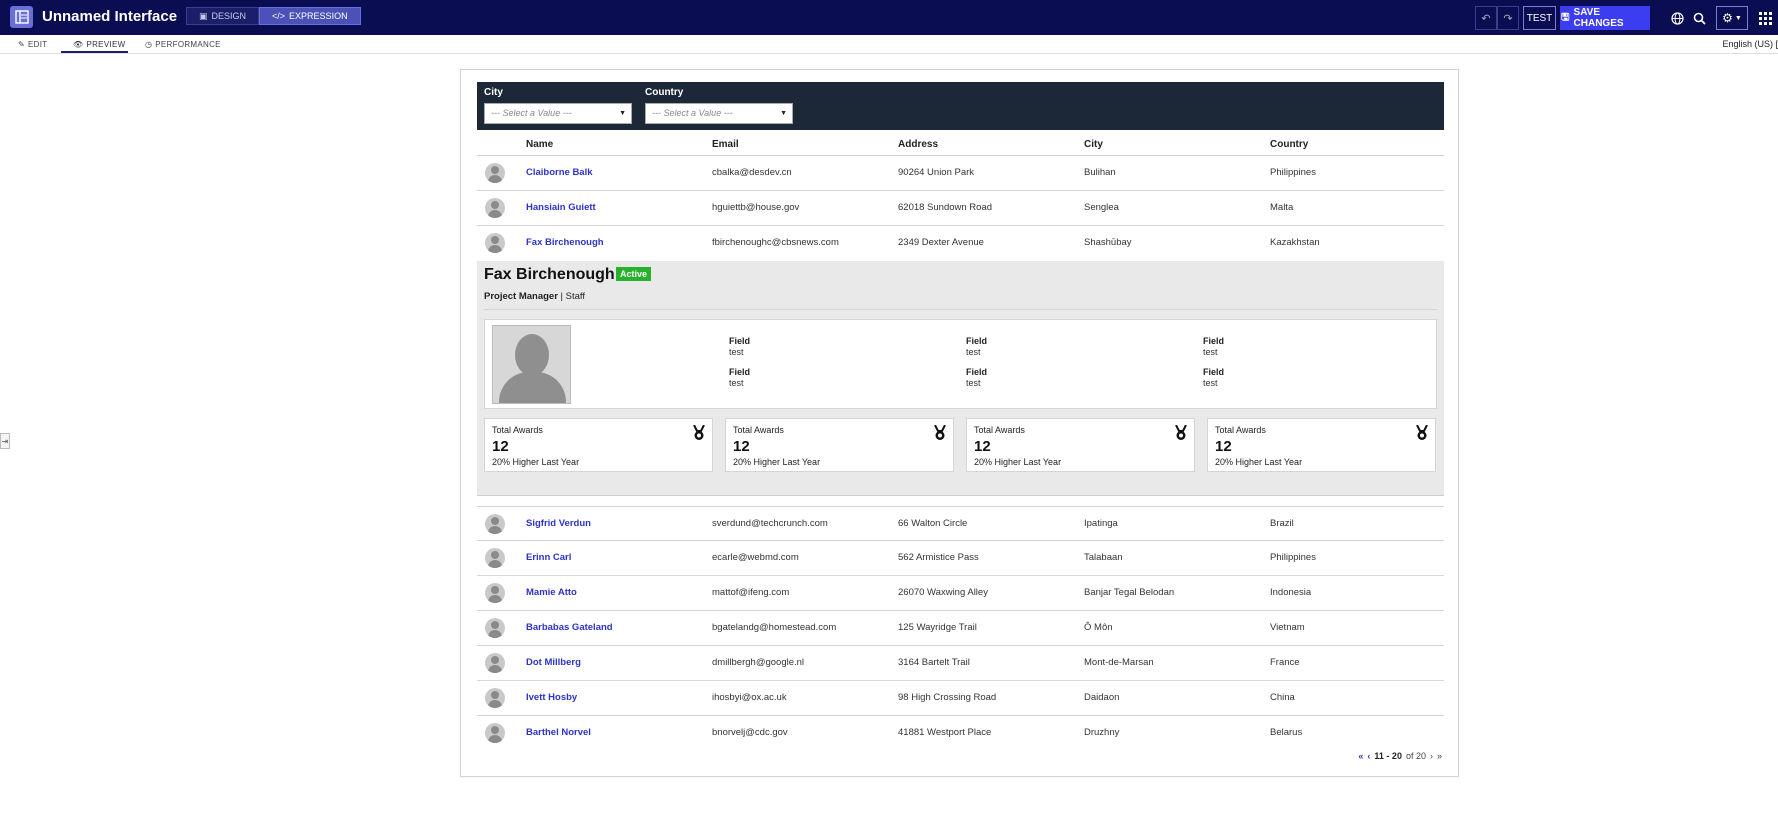 This screenshot has height=821, width=1778. Describe the element at coordinates (279, 16) in the screenshot. I see `code-icon: </>` at that location.